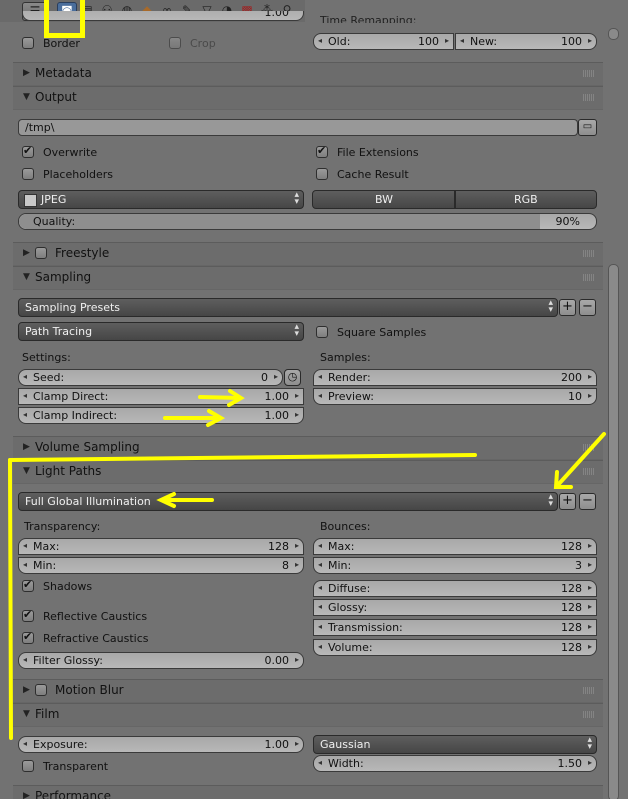 This screenshot has width=628, height=799. Describe the element at coordinates (242, 457) in the screenshot. I see `light-paths-box-top` at that location.